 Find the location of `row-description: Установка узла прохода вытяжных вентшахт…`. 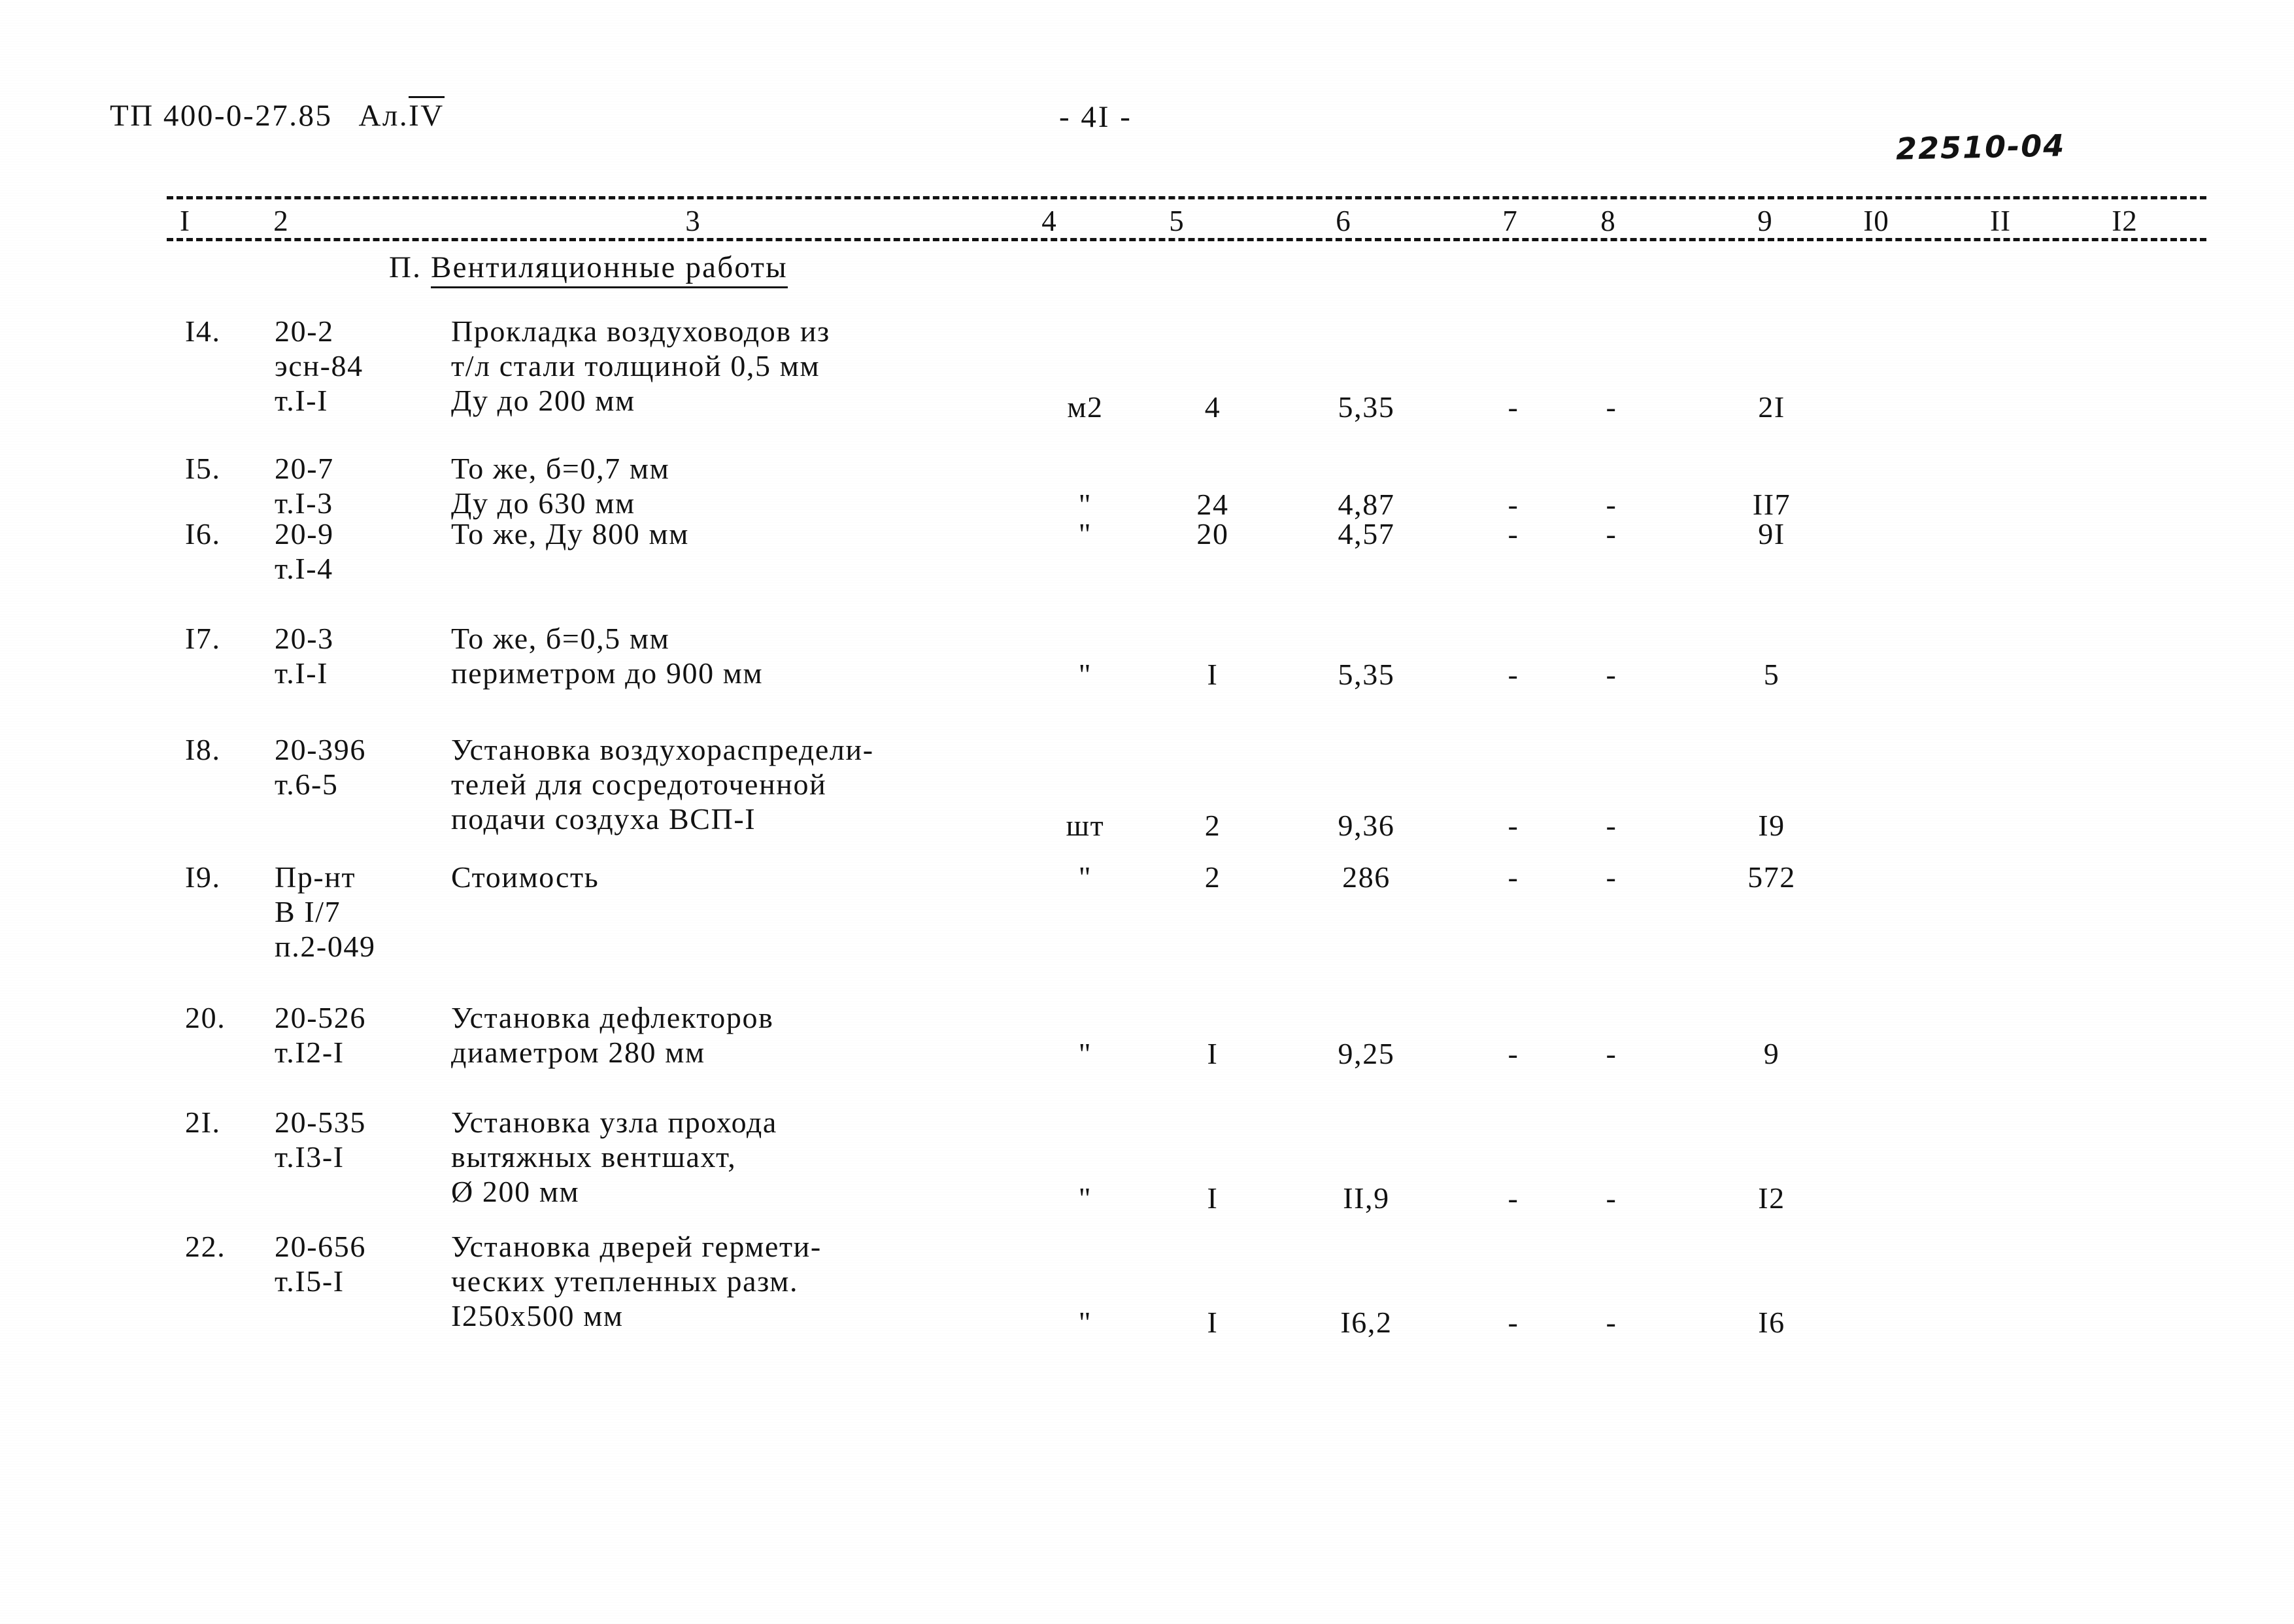

row-description: Установка узла прохода вытяжных вентшахт… is located at coordinates (614, 1157).